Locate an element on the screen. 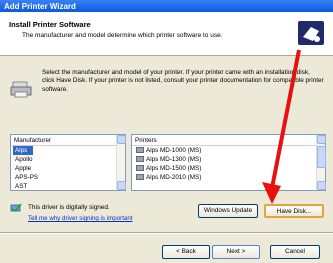  signed-driver-icon is located at coordinates (16, 207).